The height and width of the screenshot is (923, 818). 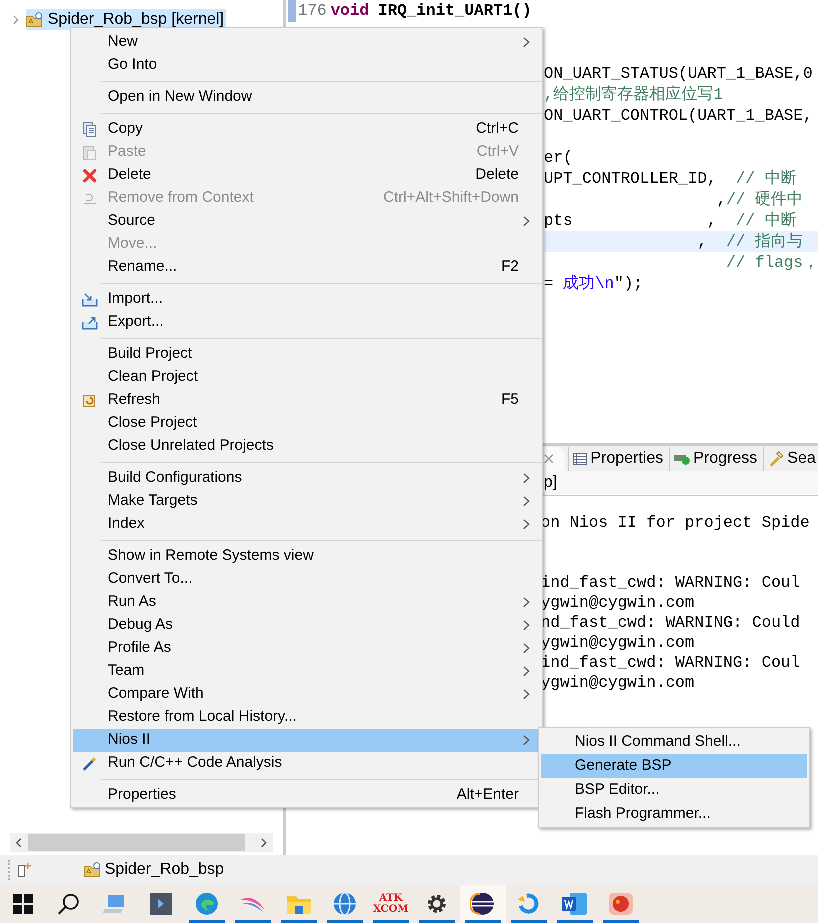 What do you see at coordinates (306, 648) in the screenshot?
I see `menu-item: Profile As` at bounding box center [306, 648].